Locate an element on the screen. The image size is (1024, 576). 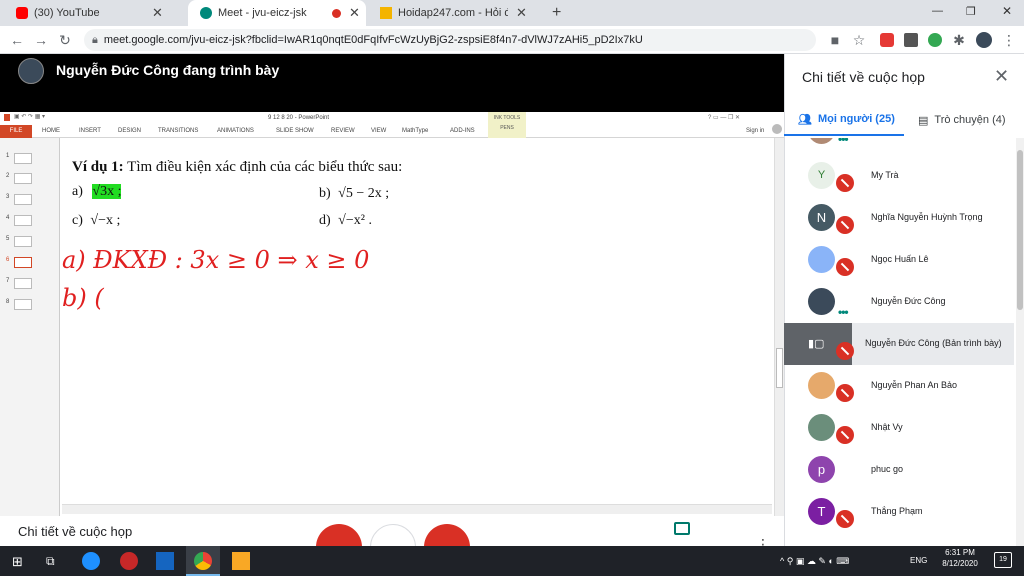
back-icon: ← is located at coordinates (17, 40).